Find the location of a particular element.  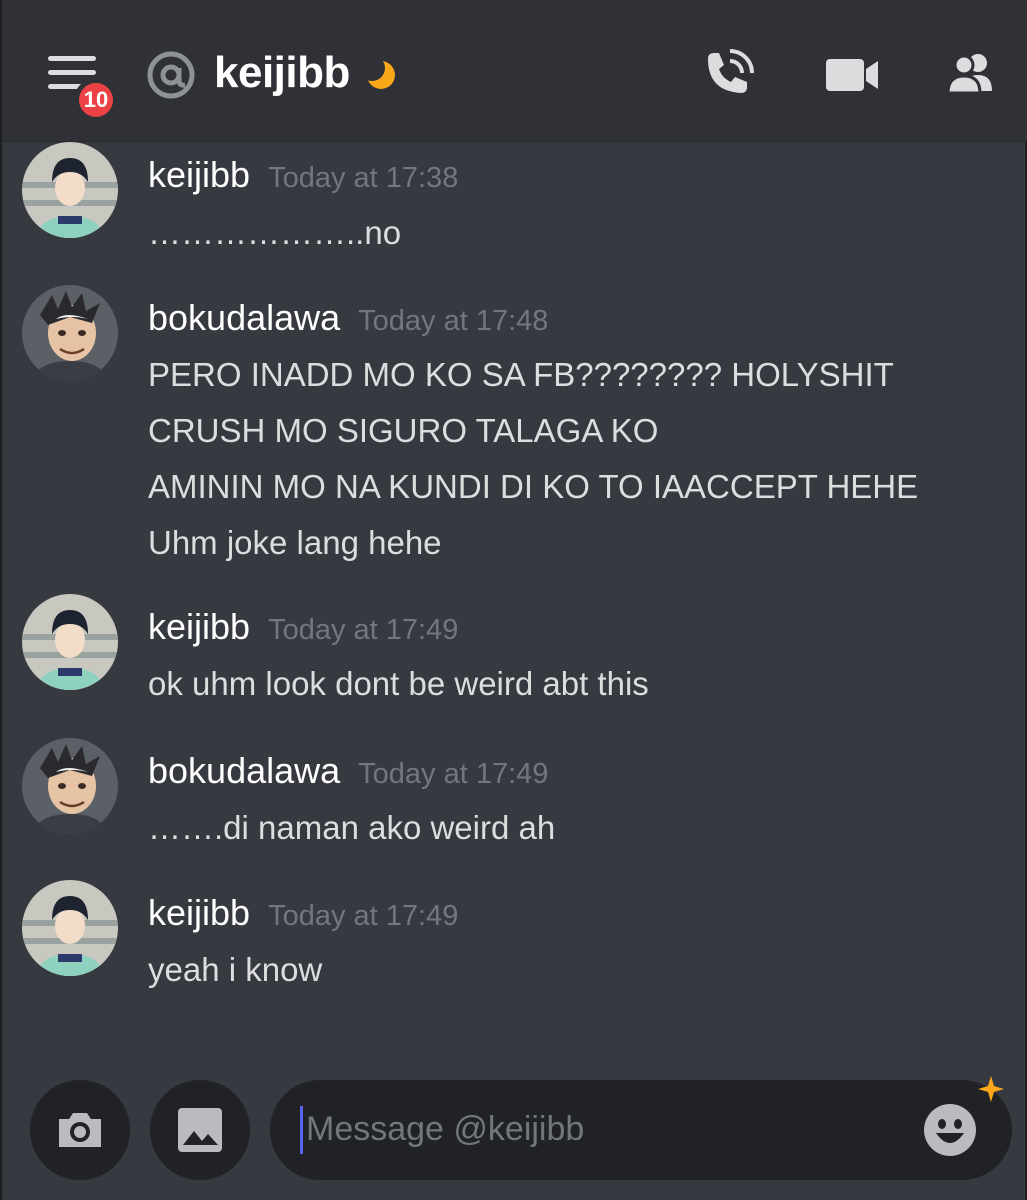

camera-button is located at coordinates (80, 1130).